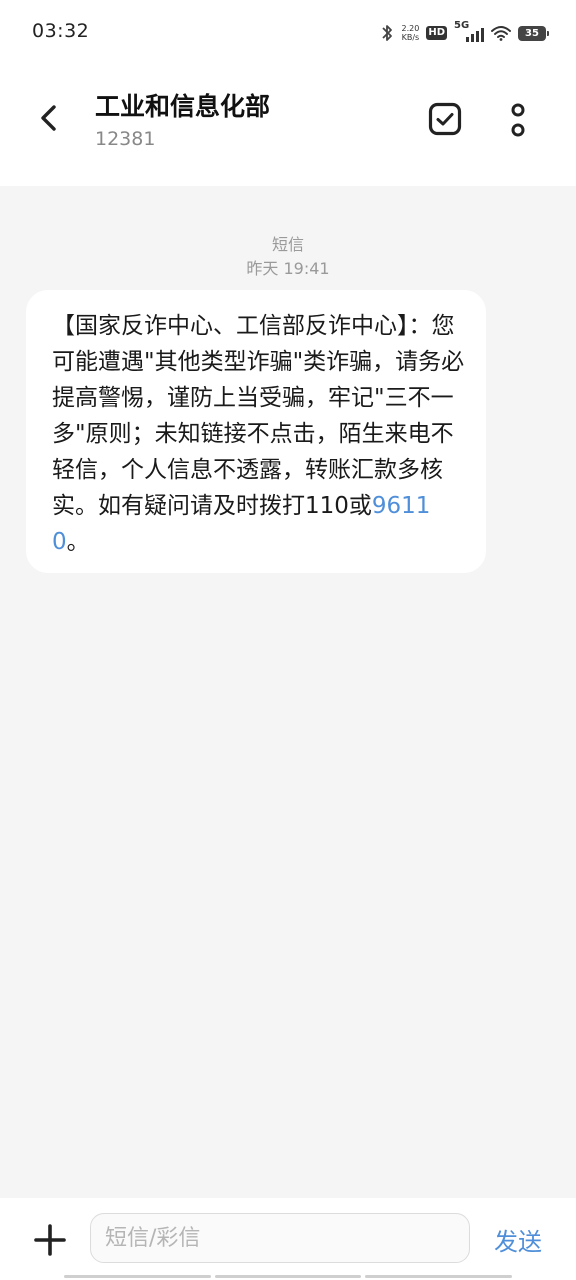 Image resolution: width=576 pixels, height=1280 pixels. I want to click on composer-bar: 发送, so click(288, 1239).